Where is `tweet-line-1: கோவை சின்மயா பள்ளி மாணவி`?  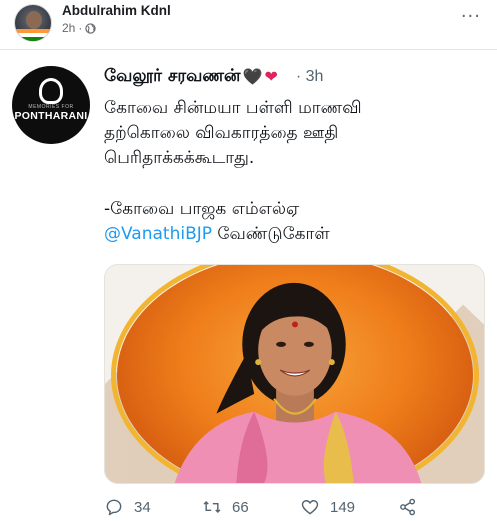 tweet-line-1: கோவை சின்மயா பள்ளி மாணவி is located at coordinates (233, 108).